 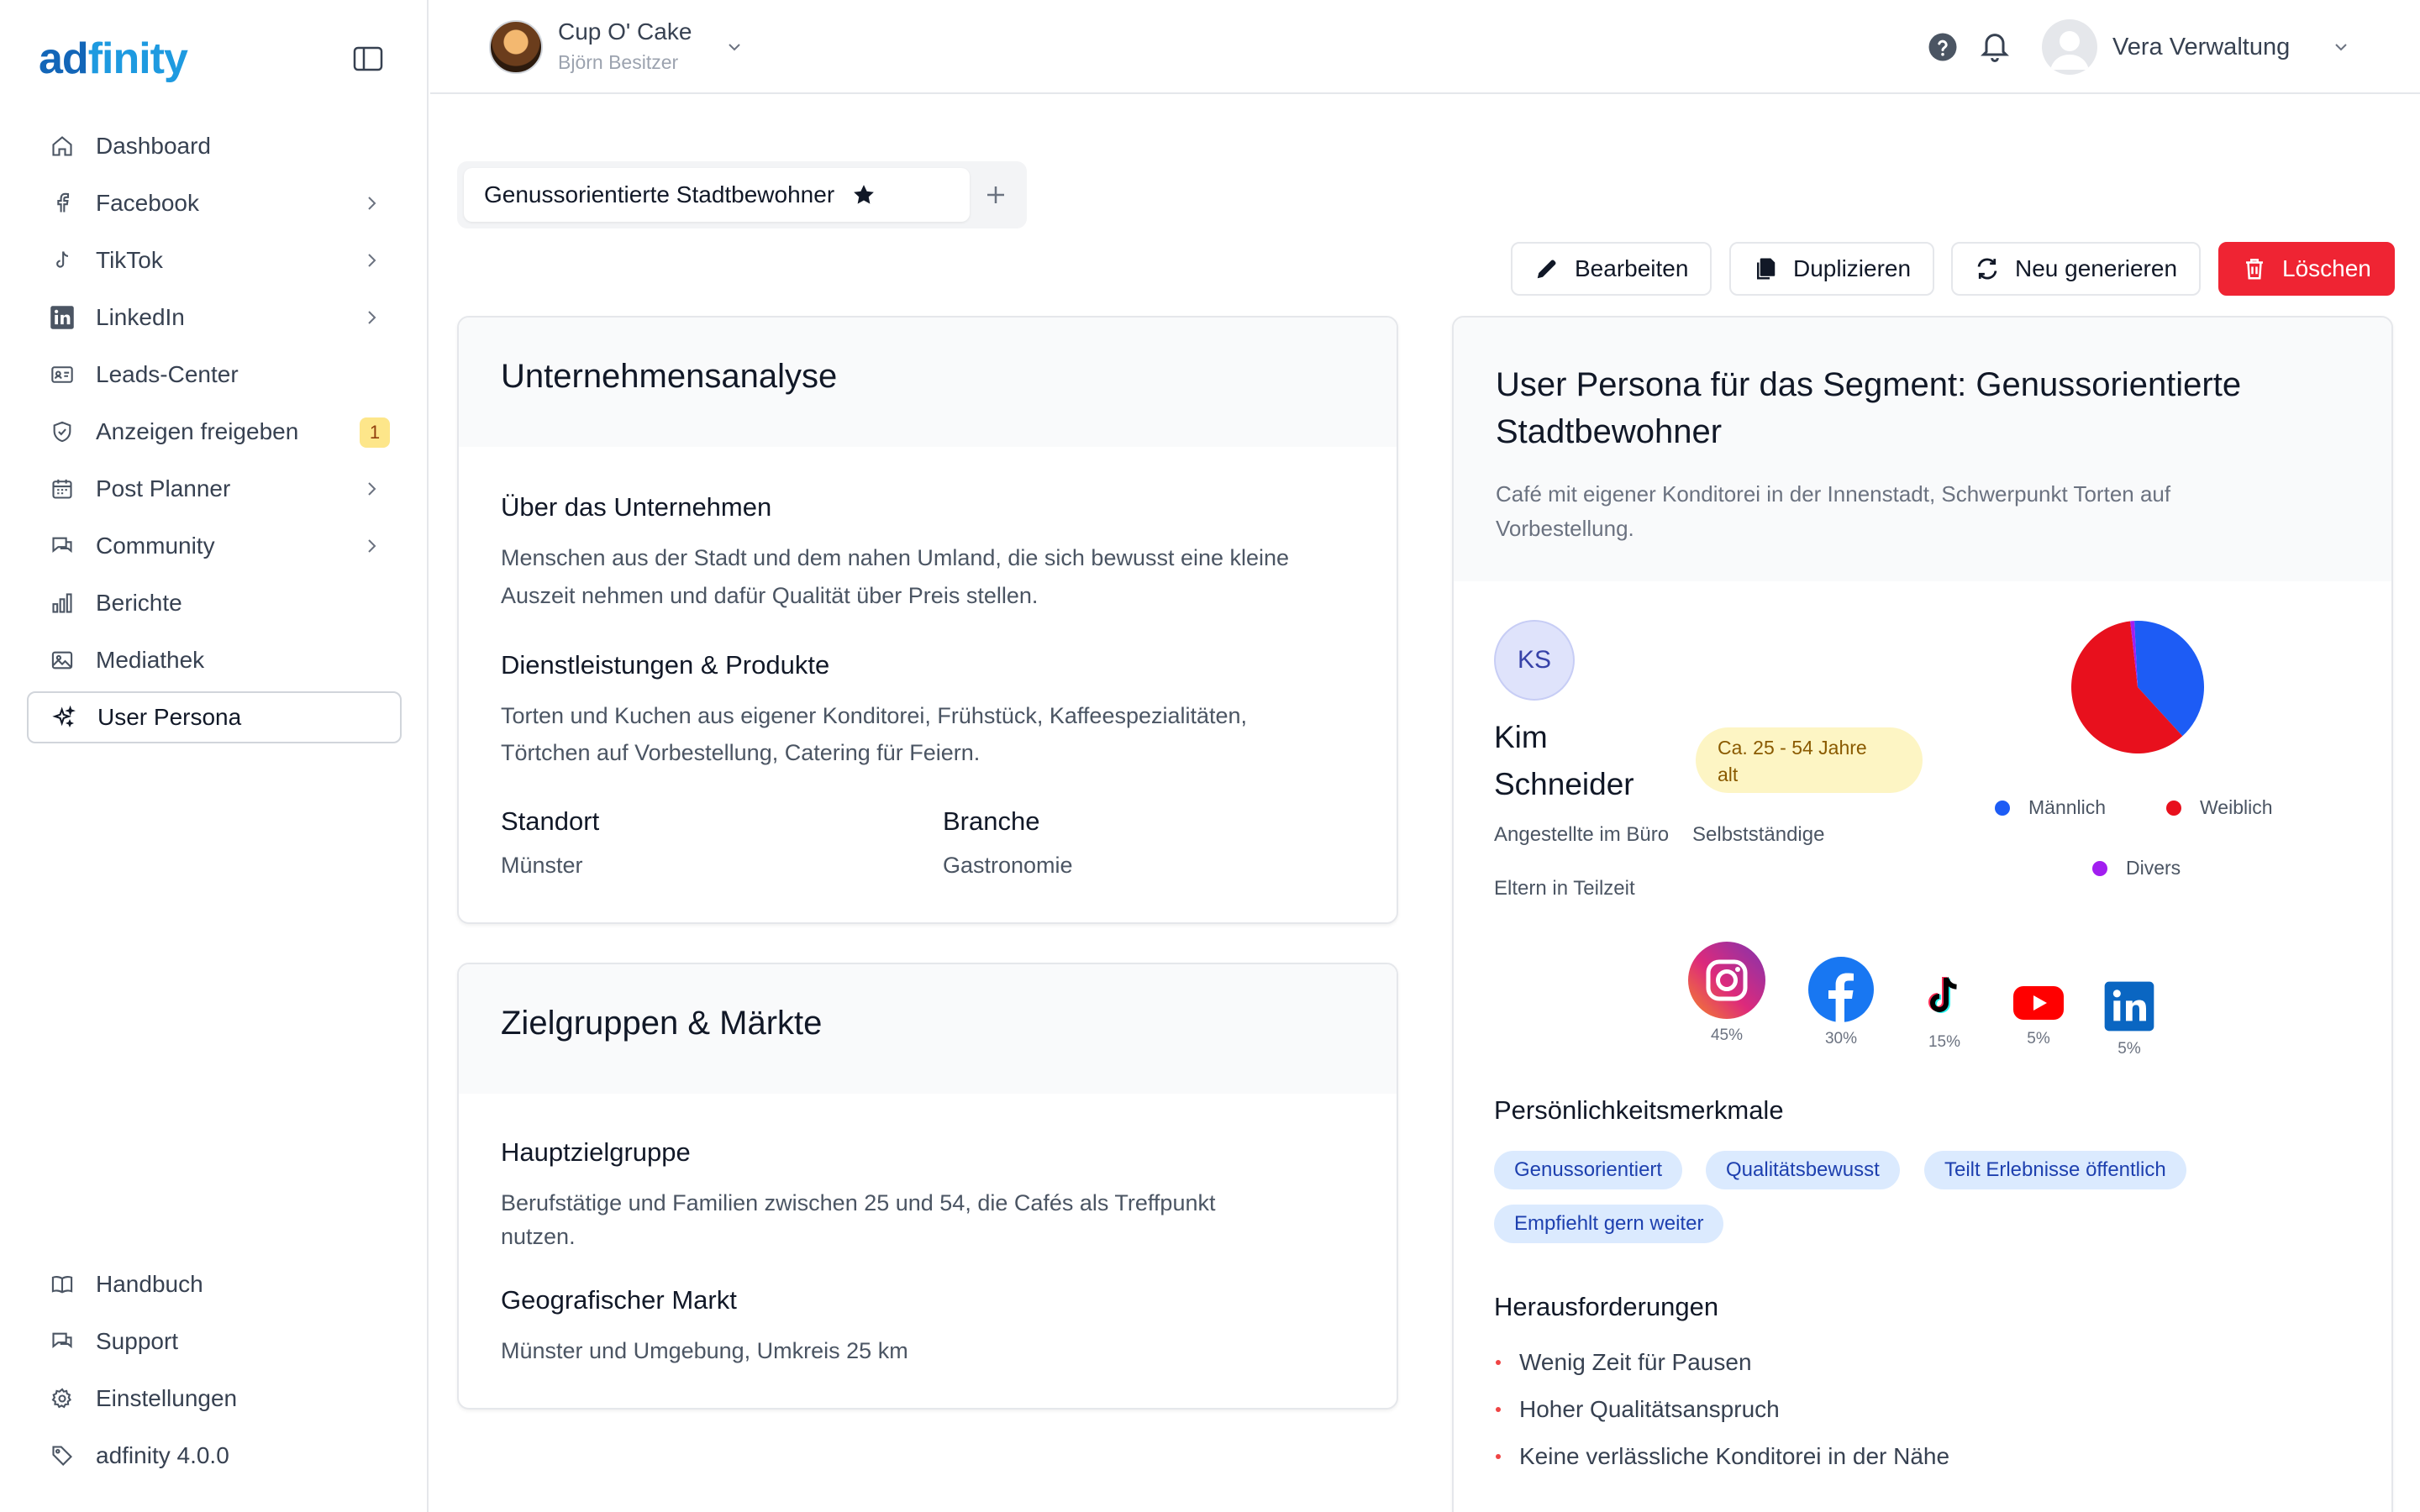 What do you see at coordinates (1841, 1038) in the screenshot?
I see `social-percentage: 30%` at bounding box center [1841, 1038].